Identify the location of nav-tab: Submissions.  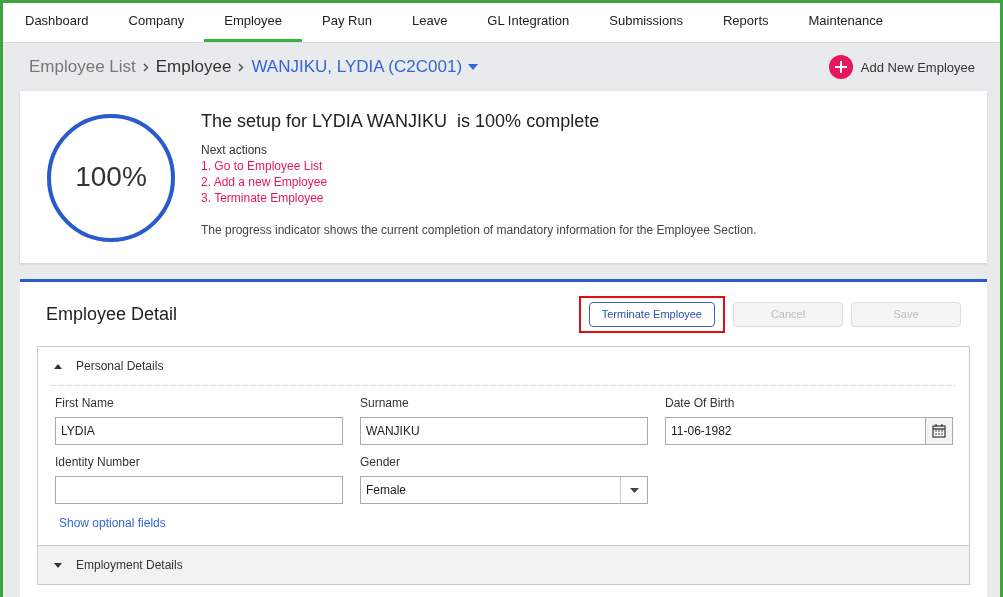
(646, 22).